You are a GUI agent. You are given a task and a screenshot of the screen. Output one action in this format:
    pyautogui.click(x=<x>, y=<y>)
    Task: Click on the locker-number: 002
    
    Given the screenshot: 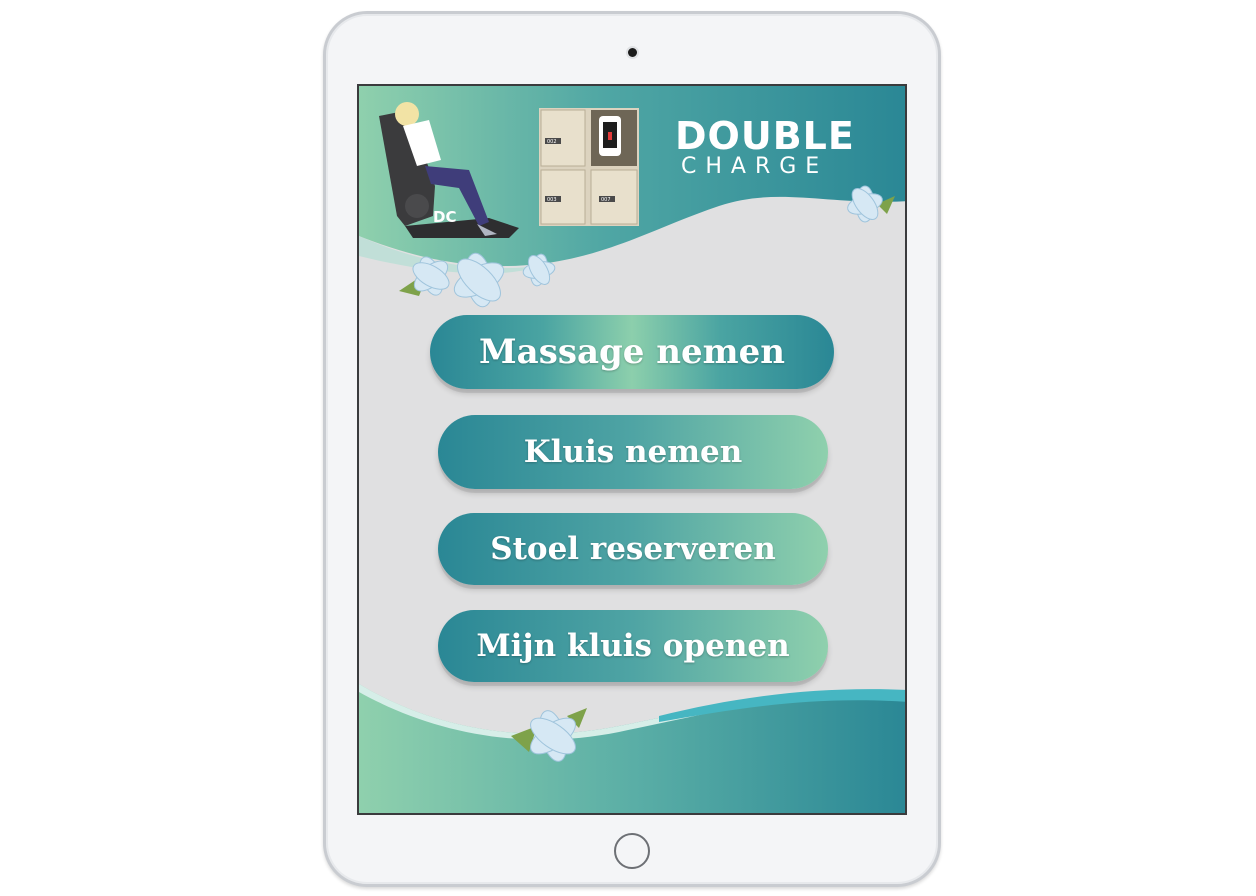 What is the action you would take?
    pyautogui.click(x=552, y=142)
    